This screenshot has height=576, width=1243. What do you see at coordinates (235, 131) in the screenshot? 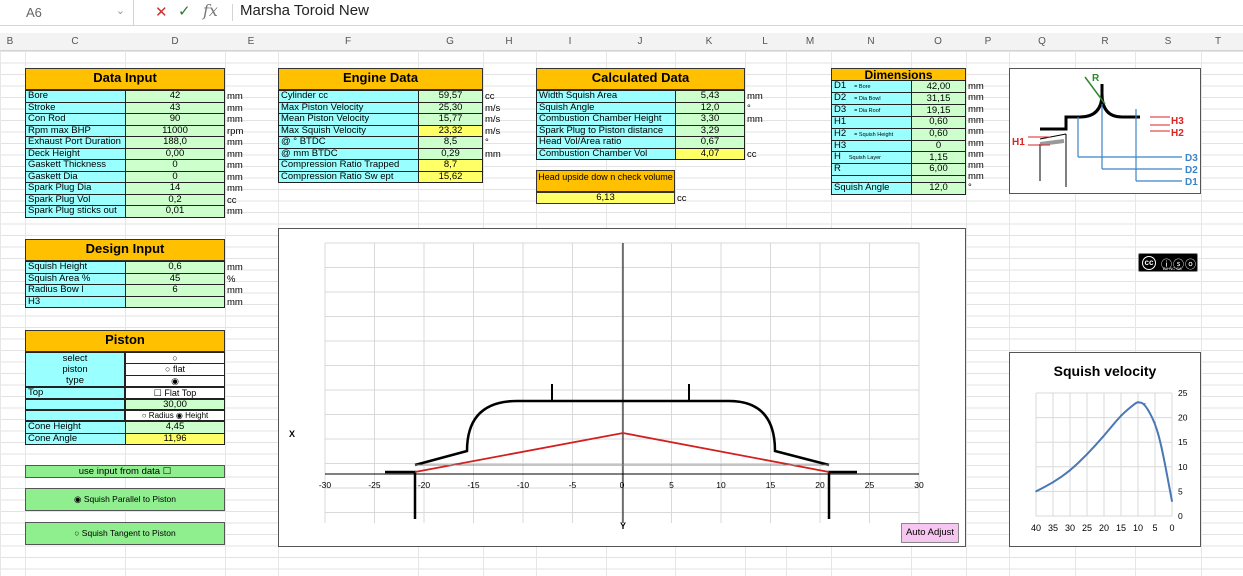
I see `row-unit: rpm` at bounding box center [235, 131].